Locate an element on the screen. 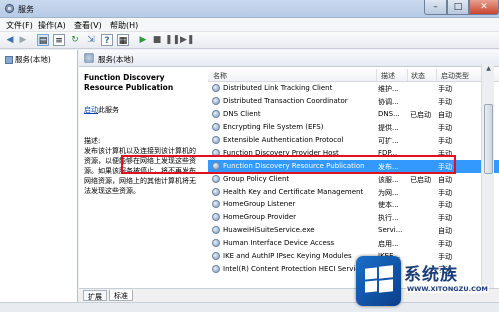 The height and width of the screenshot is (312, 499). service-name: Distributed Transaction Coordinator is located at coordinates (285, 100).